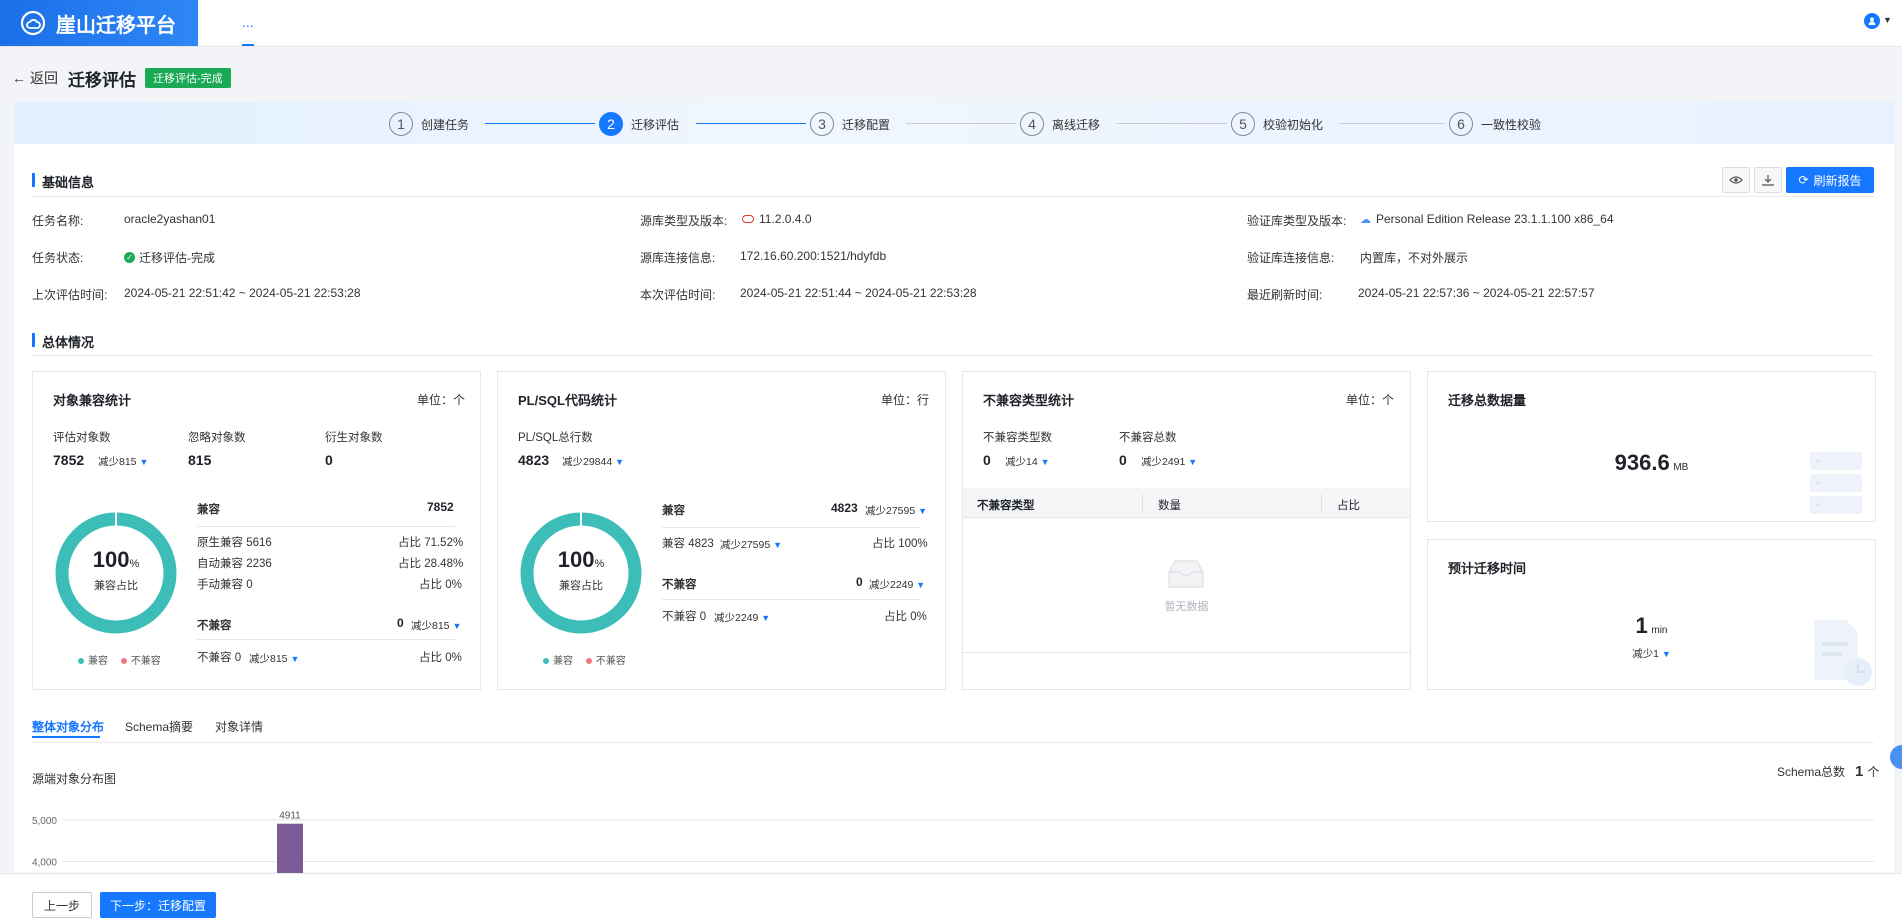  What do you see at coordinates (1836, 483) in the screenshot?
I see `server-stack-icon` at bounding box center [1836, 483].